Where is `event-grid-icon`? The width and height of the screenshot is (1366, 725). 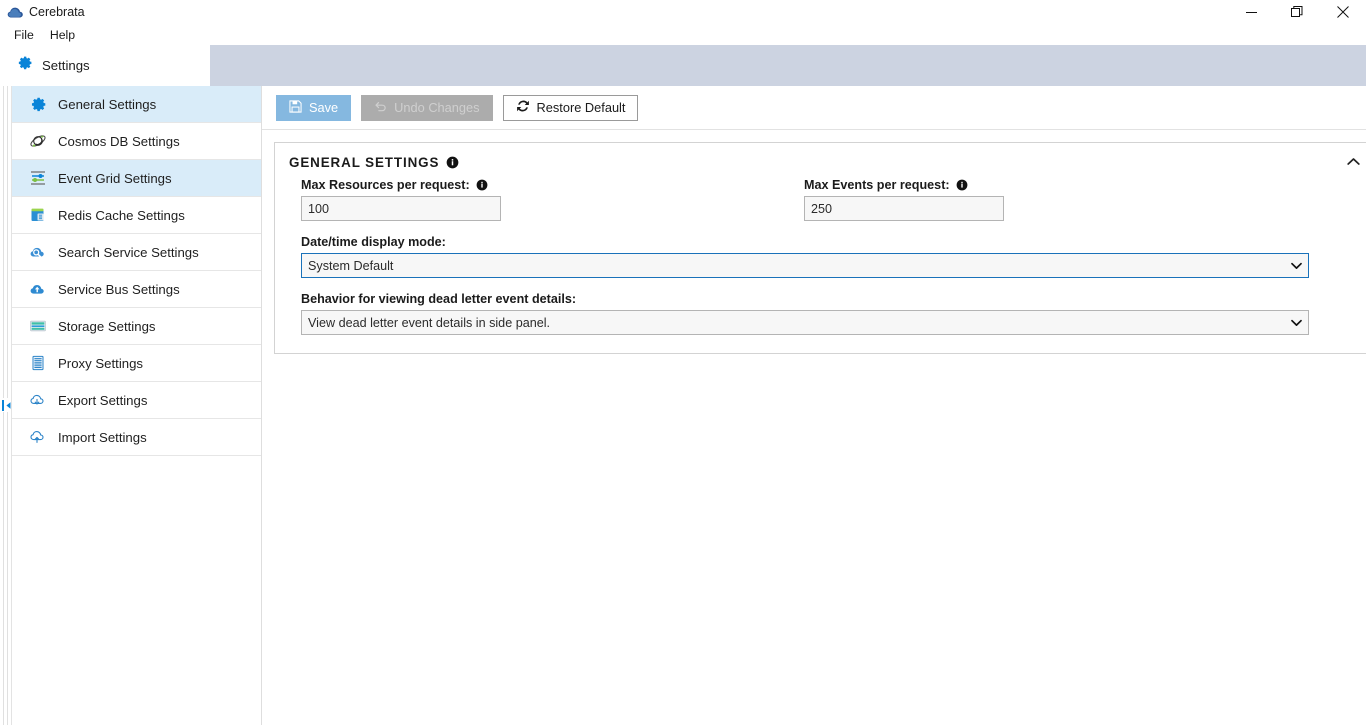 event-grid-icon is located at coordinates (38, 178).